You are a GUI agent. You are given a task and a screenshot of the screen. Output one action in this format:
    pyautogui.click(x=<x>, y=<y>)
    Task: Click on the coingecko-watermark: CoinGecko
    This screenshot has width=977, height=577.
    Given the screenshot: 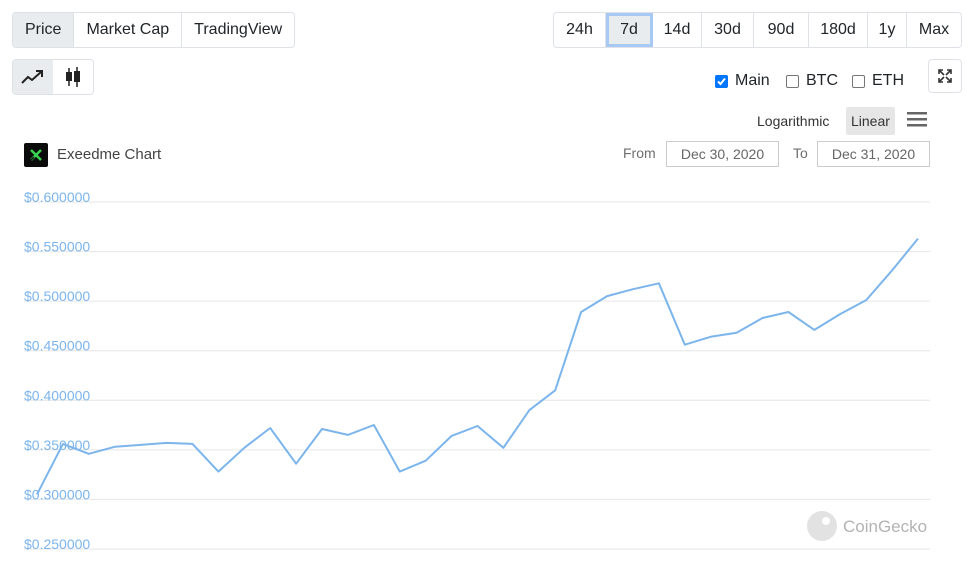 What is the action you would take?
    pyautogui.click(x=885, y=526)
    